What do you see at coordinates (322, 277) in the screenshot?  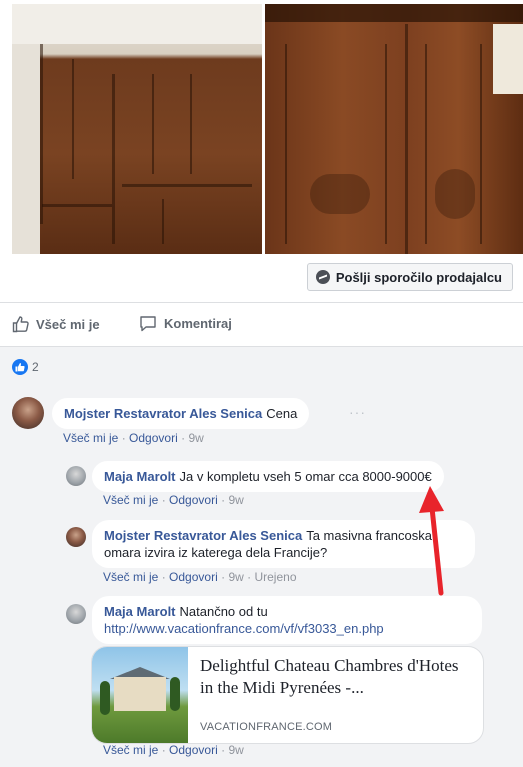 I see `messenger-icon` at bounding box center [322, 277].